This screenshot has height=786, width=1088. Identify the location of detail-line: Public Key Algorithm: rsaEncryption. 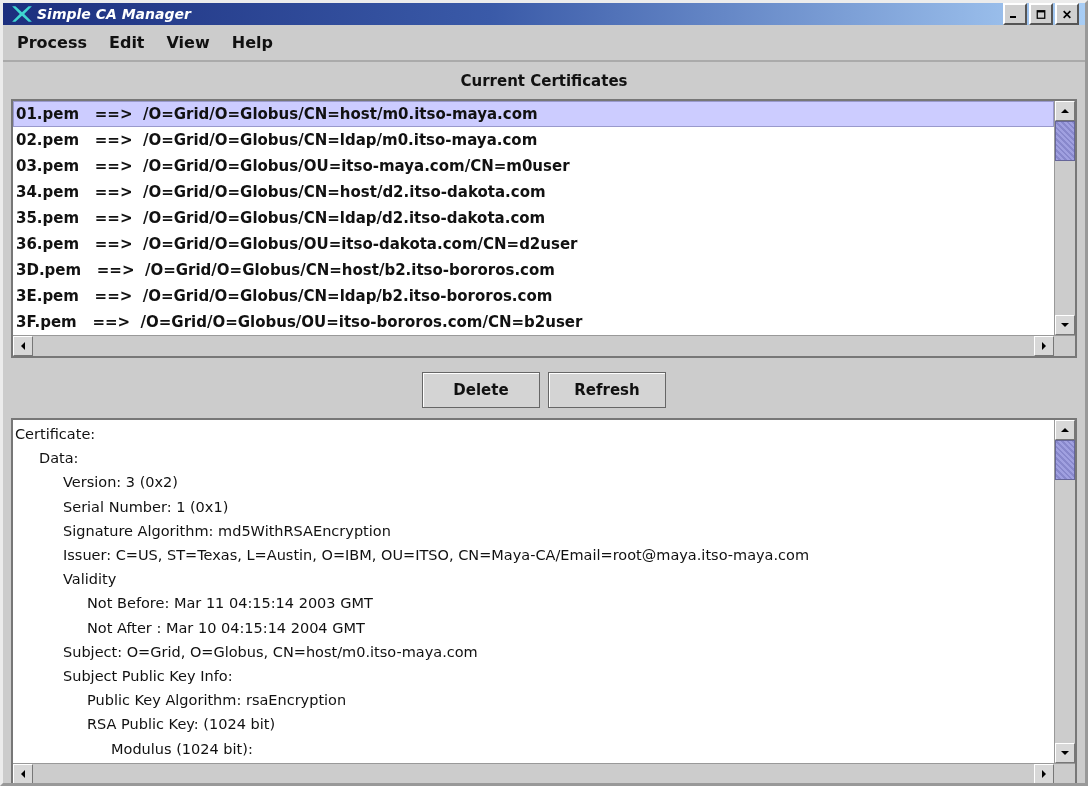
(217, 701).